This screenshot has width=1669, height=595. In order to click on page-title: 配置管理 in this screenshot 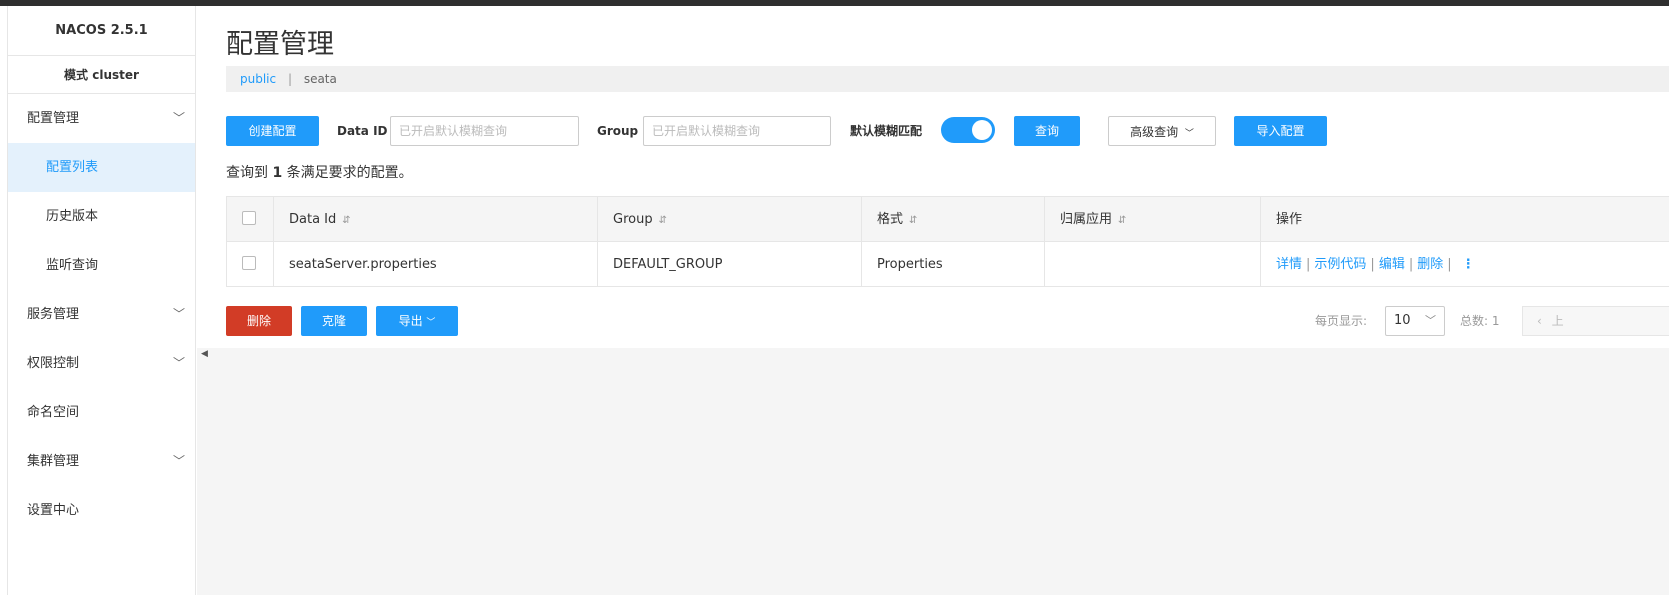, I will do `click(280, 44)`.